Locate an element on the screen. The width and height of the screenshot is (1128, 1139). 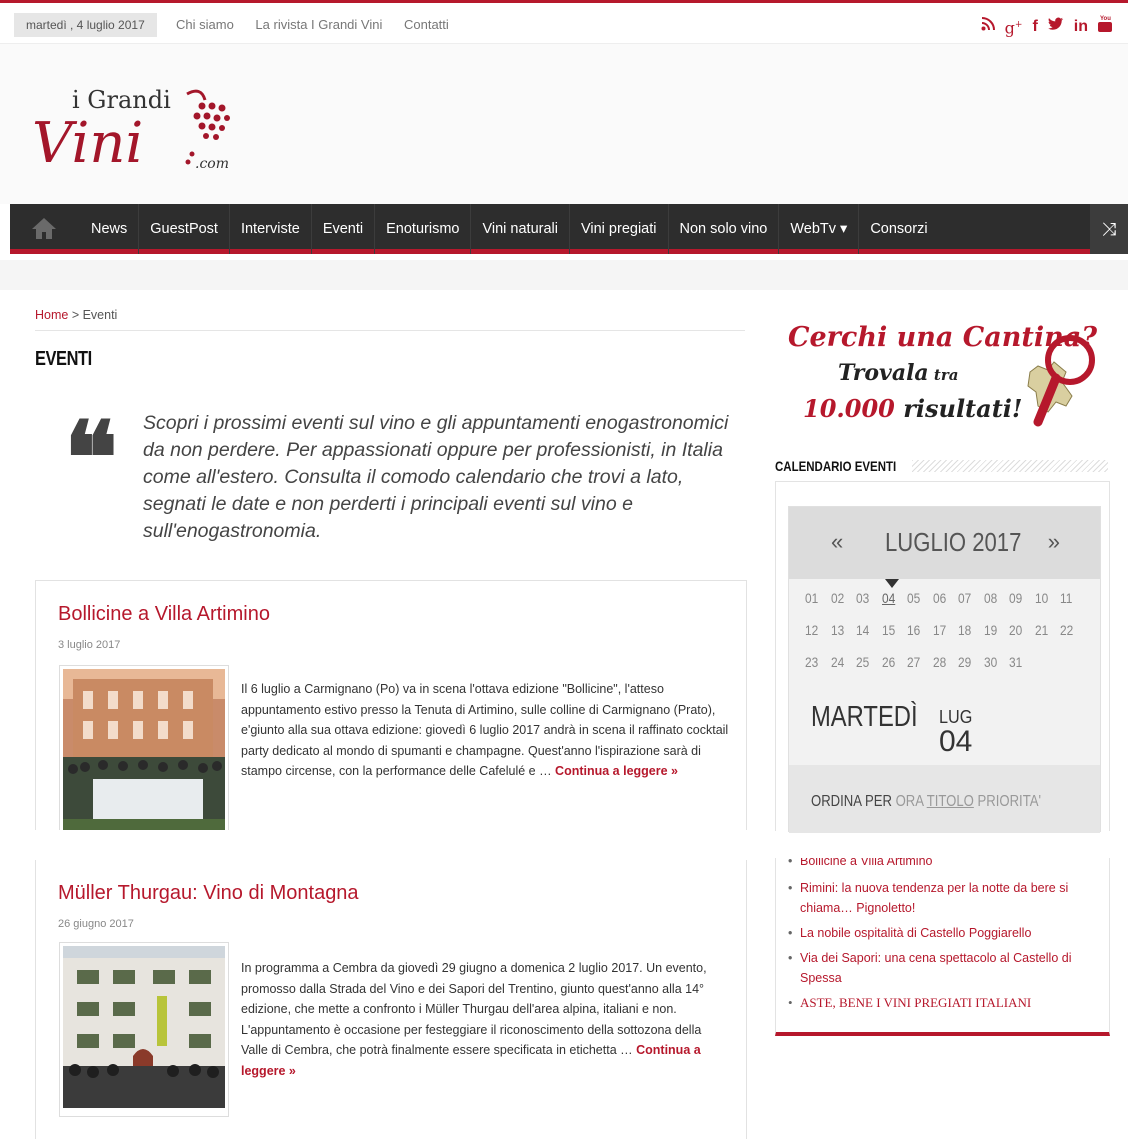
calendar-day: 27 is located at coordinates (918, 670).